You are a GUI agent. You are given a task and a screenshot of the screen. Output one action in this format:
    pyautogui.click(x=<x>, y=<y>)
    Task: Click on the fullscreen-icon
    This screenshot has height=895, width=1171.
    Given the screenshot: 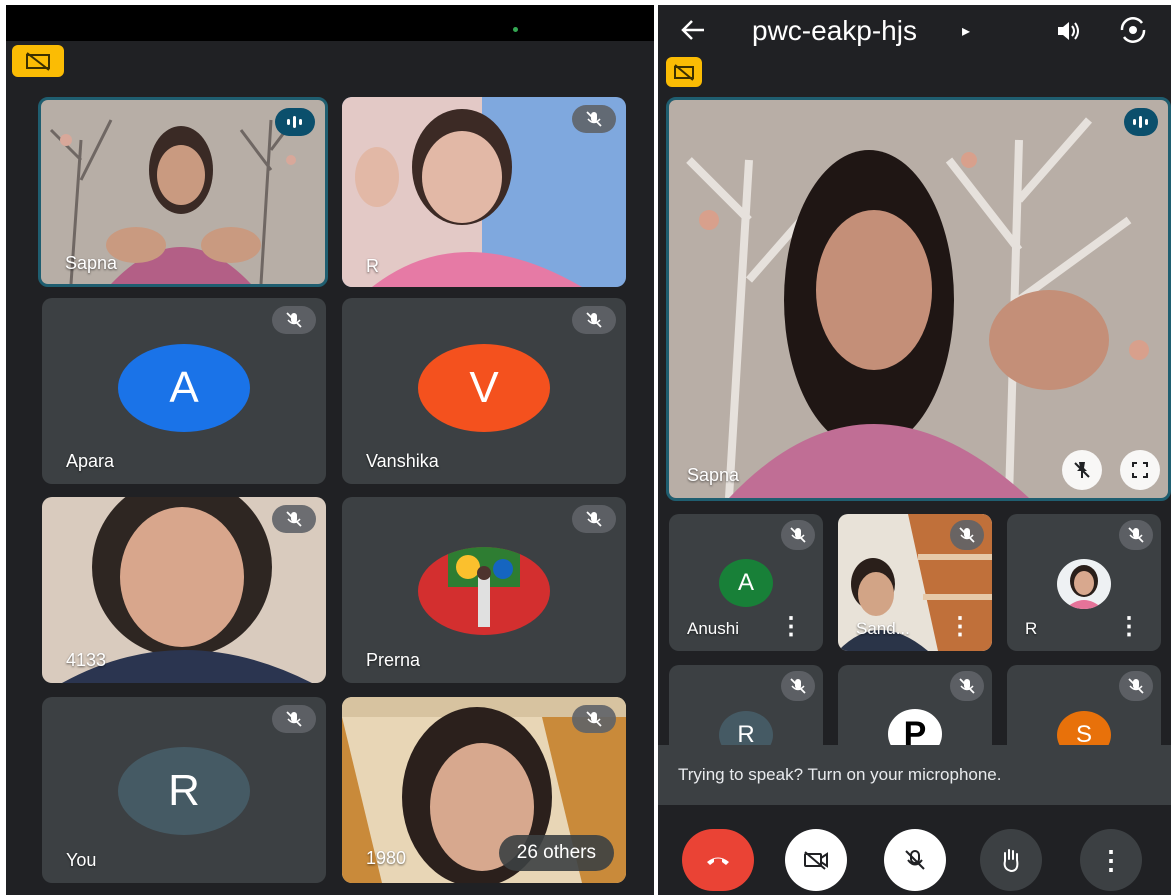 What is the action you would take?
    pyautogui.click(x=1140, y=470)
    